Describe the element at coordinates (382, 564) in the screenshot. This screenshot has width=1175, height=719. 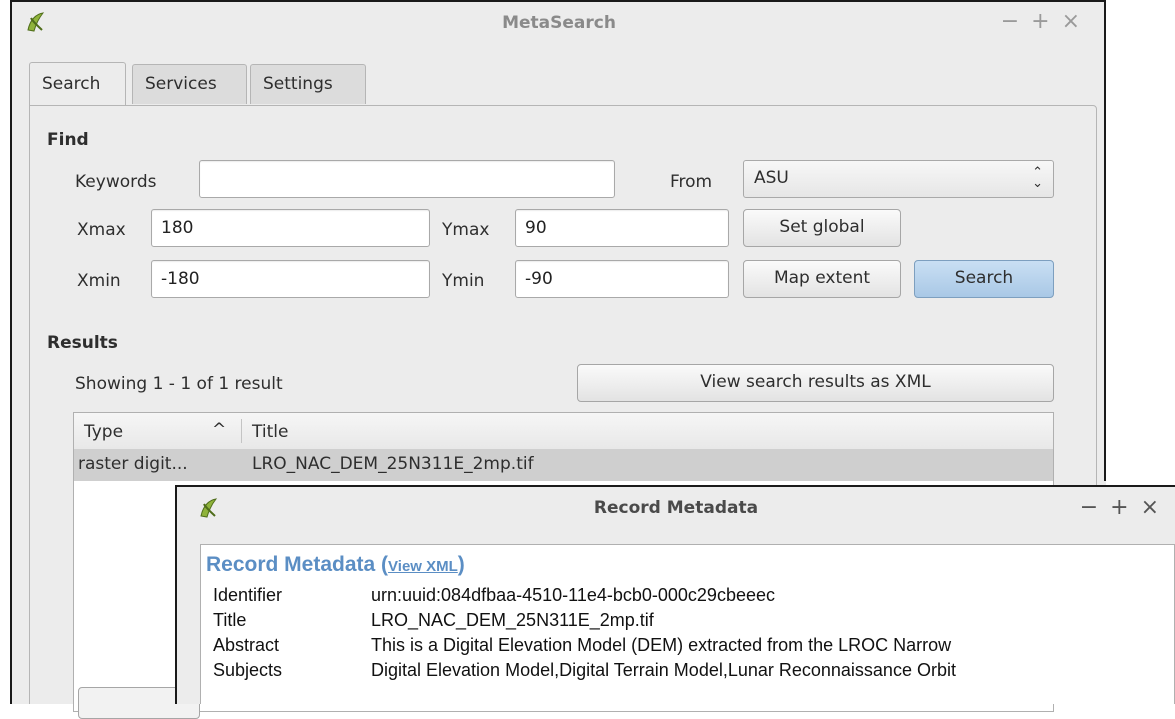
I see `metadata-heading-open: (` at that location.